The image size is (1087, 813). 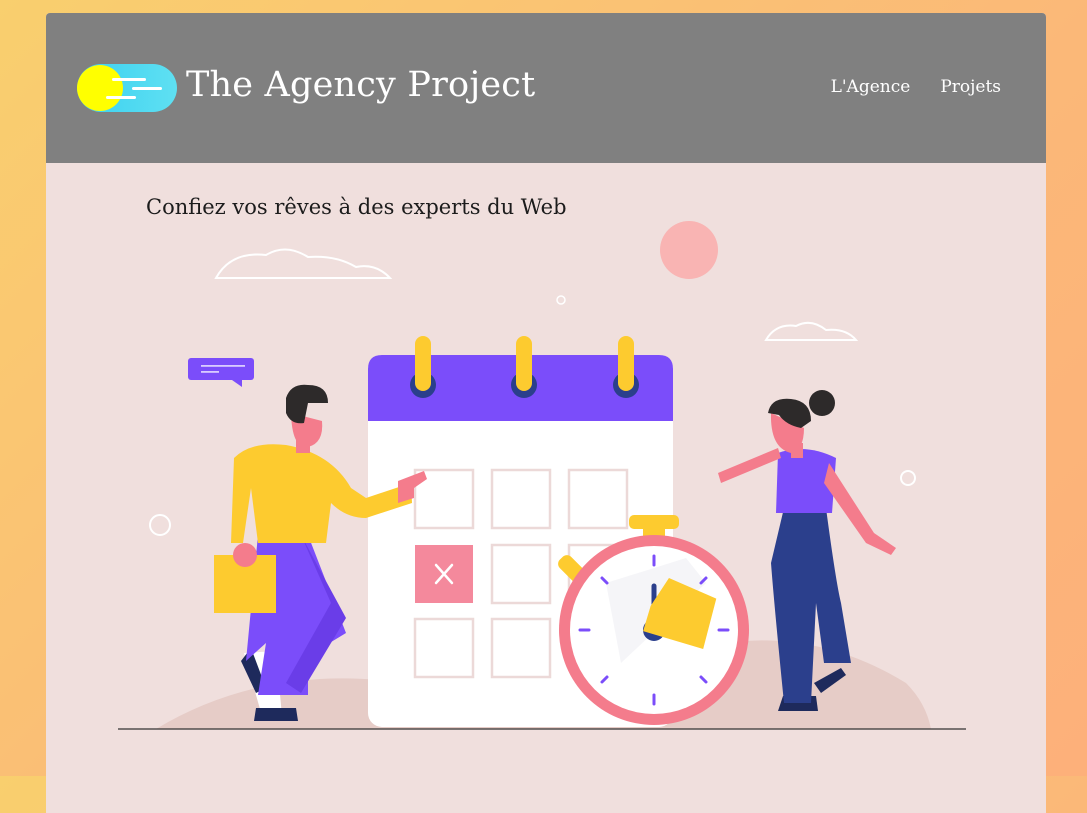 What do you see at coordinates (160, 525) in the screenshot?
I see `circle-left` at bounding box center [160, 525].